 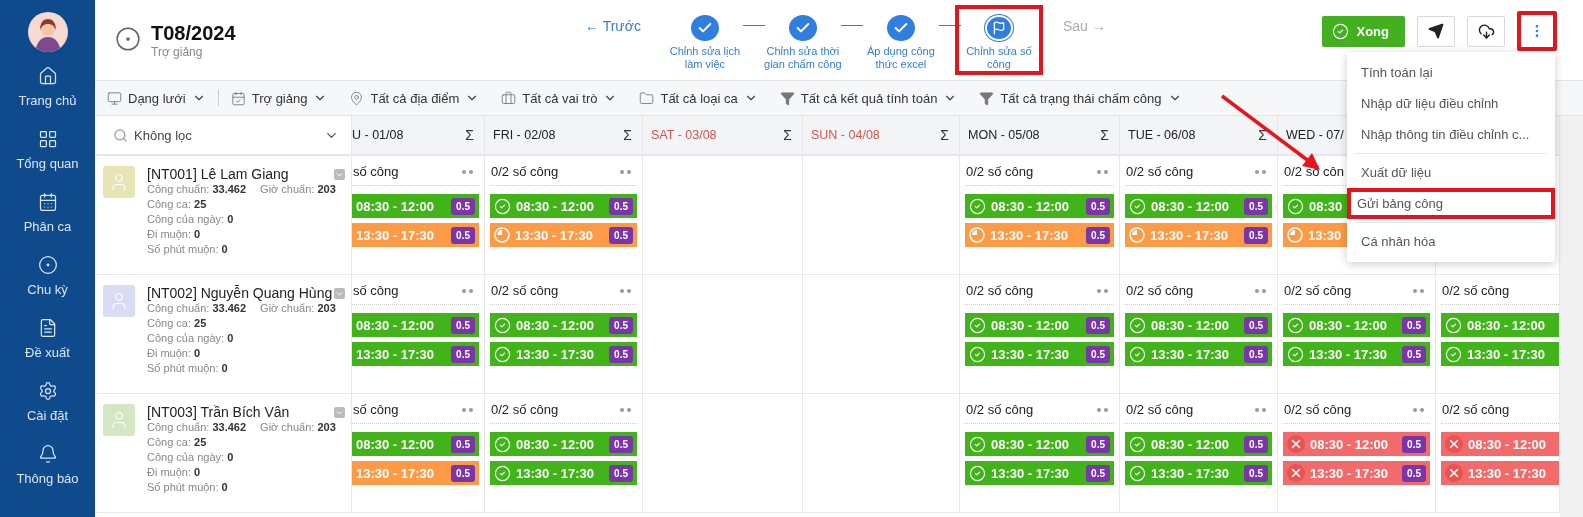 What do you see at coordinates (240, 293) in the screenshot?
I see `employee-name: [NT002] Nguyễn Quang Hùng` at bounding box center [240, 293].